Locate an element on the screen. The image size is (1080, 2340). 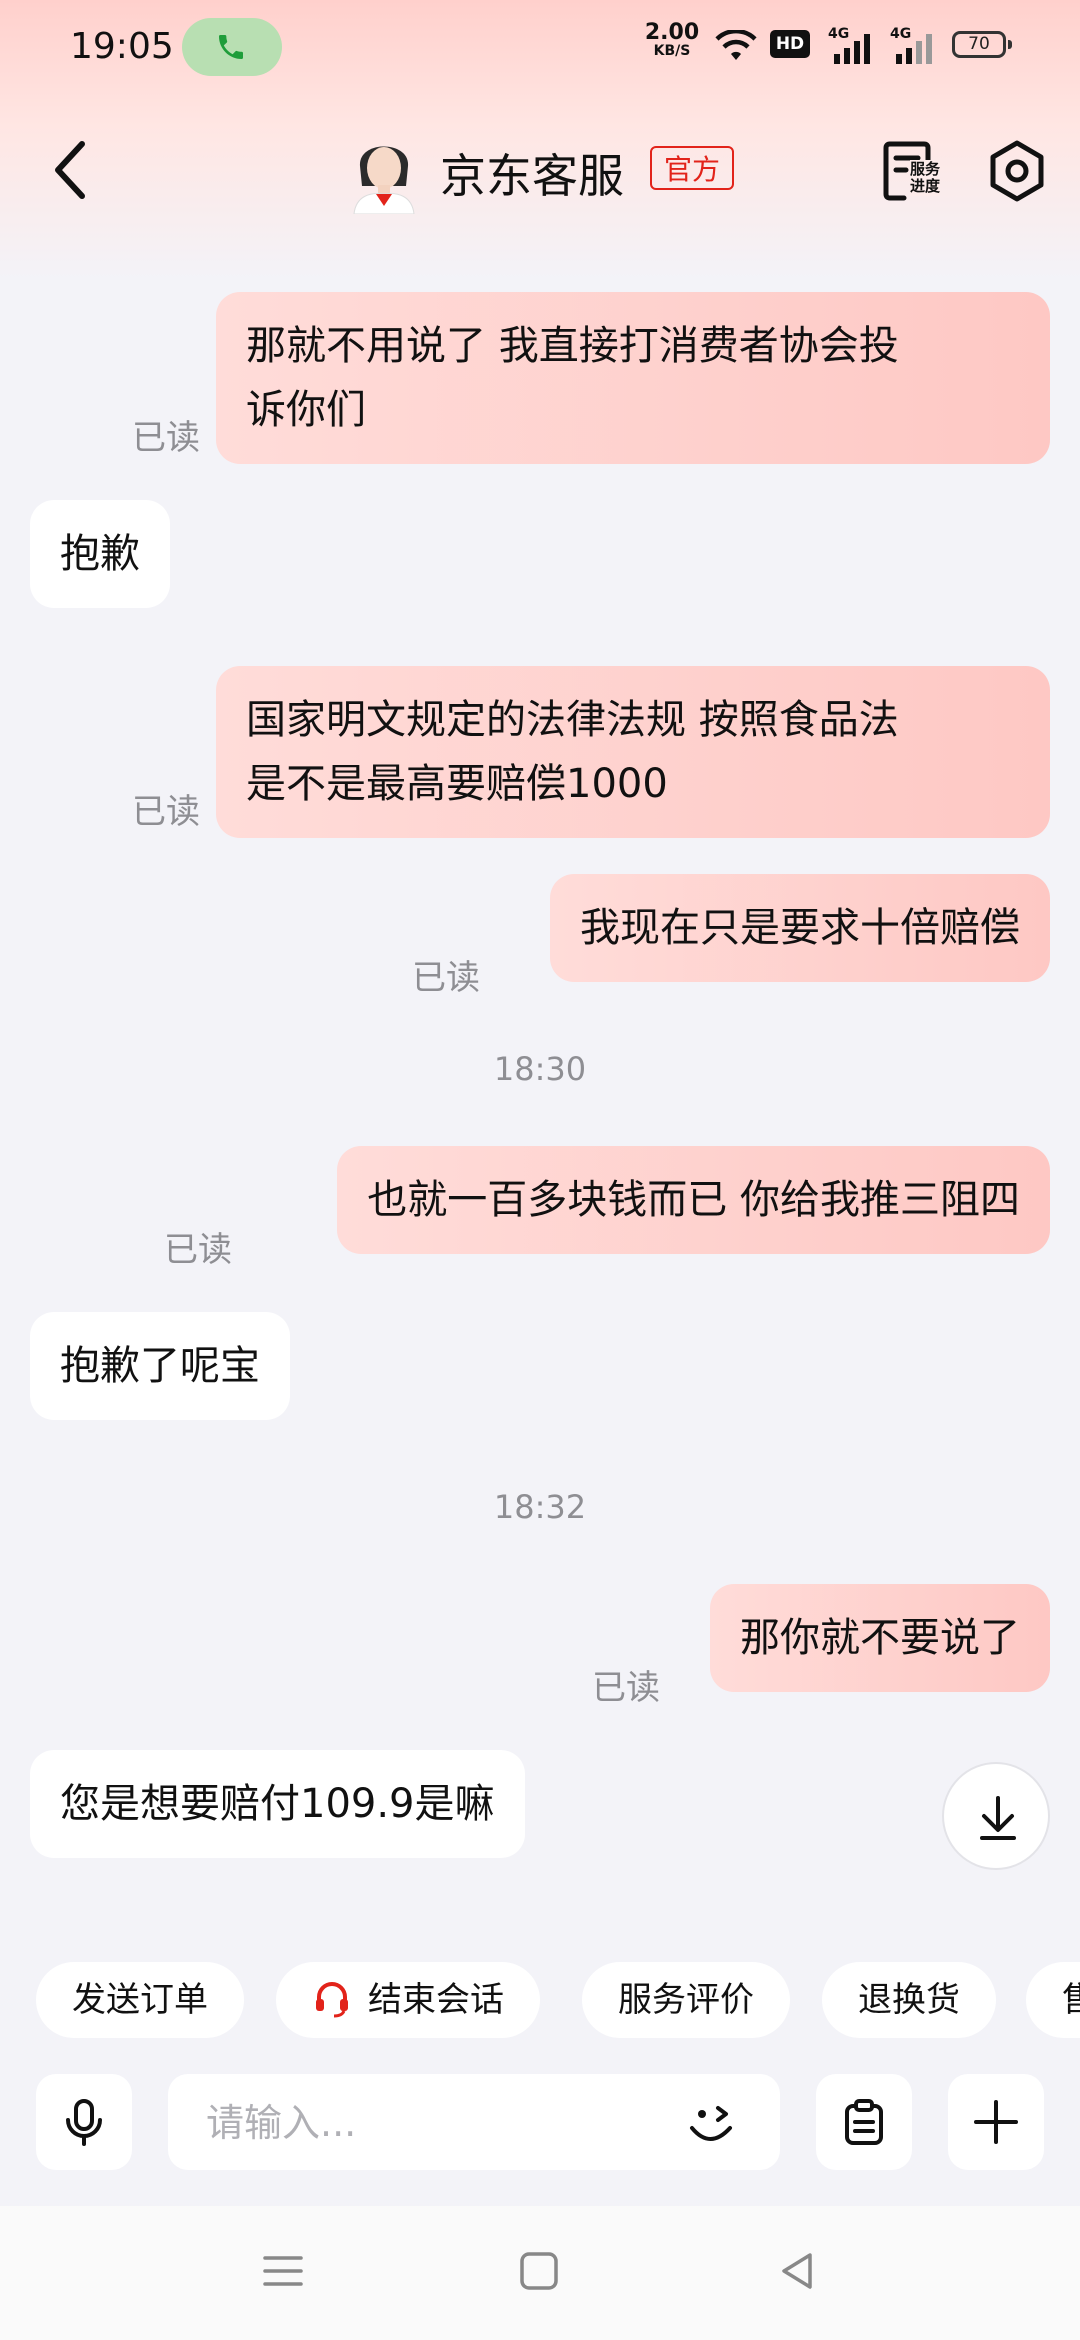
system-navigation-bar is located at coordinates (540, 2273).